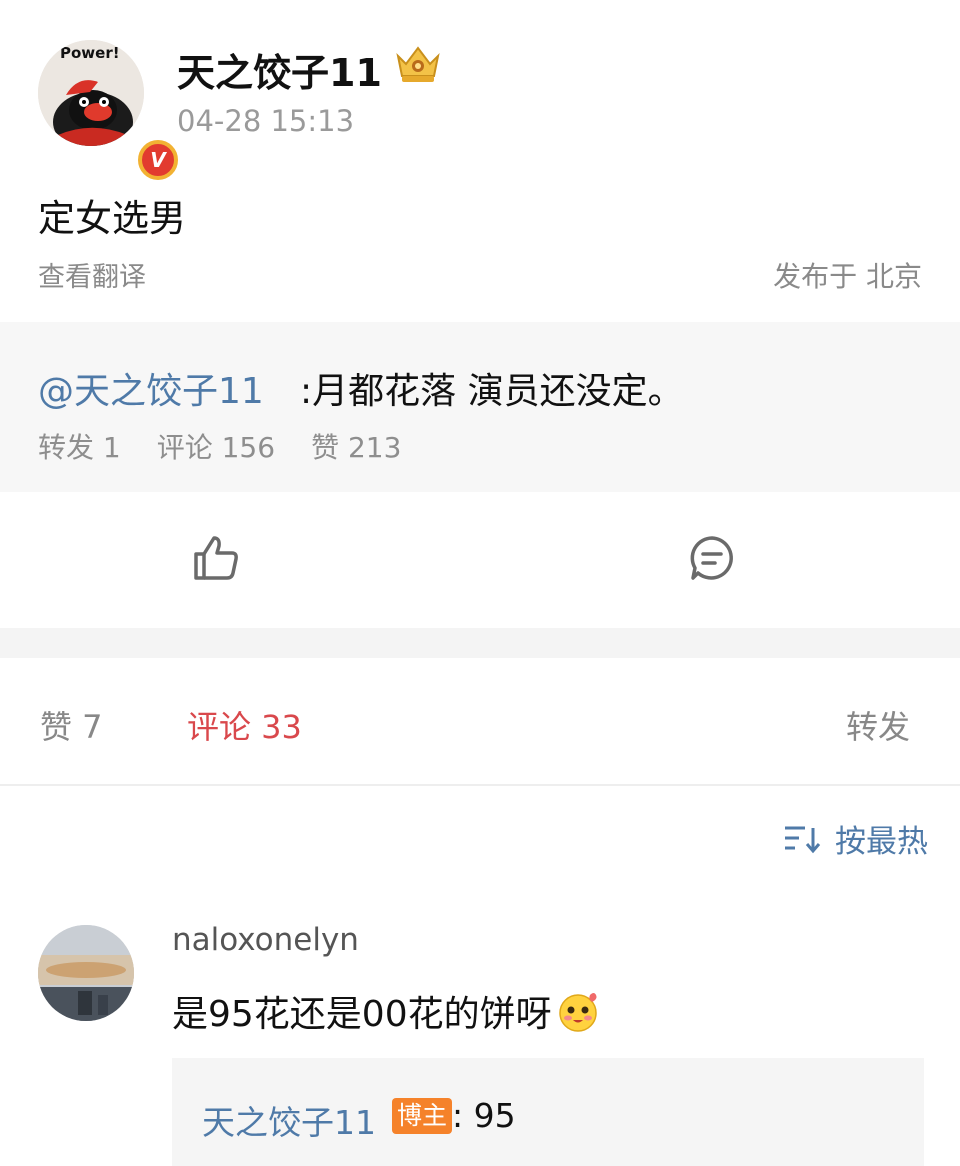 This screenshot has width=960, height=1166. I want to click on quote-text: :月都花落 演员还没定。, so click(492, 391).